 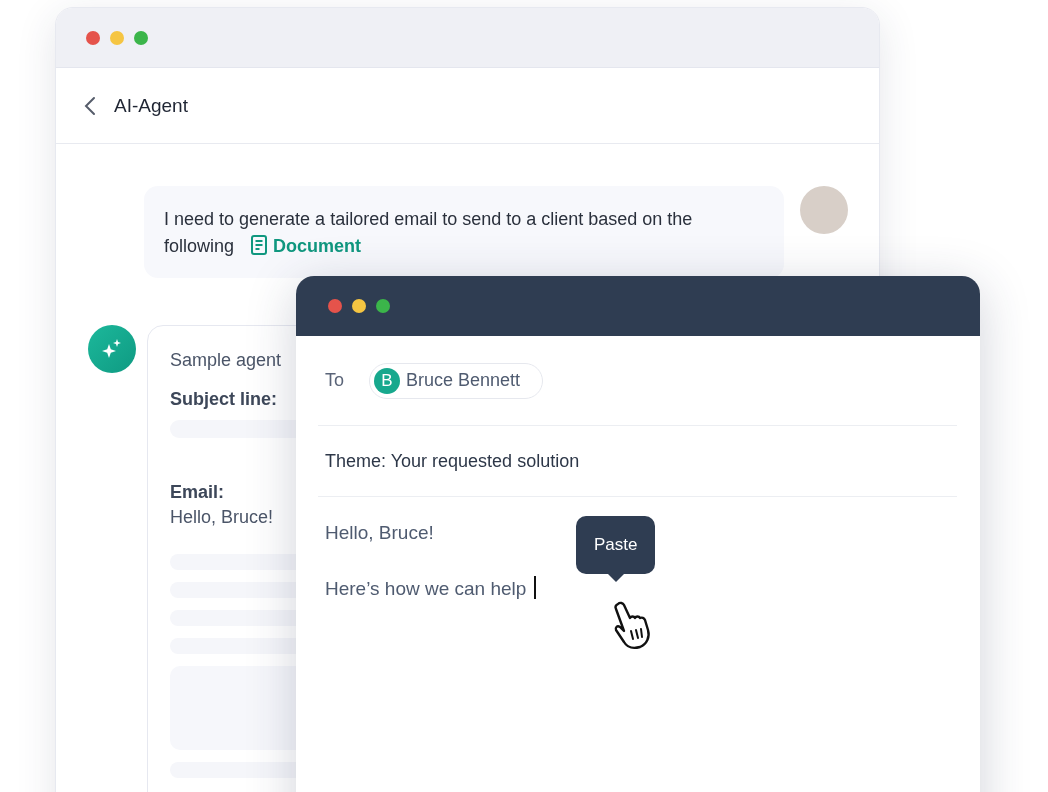 What do you see at coordinates (151, 105) in the screenshot?
I see `page-title: AI-Agent` at bounding box center [151, 105].